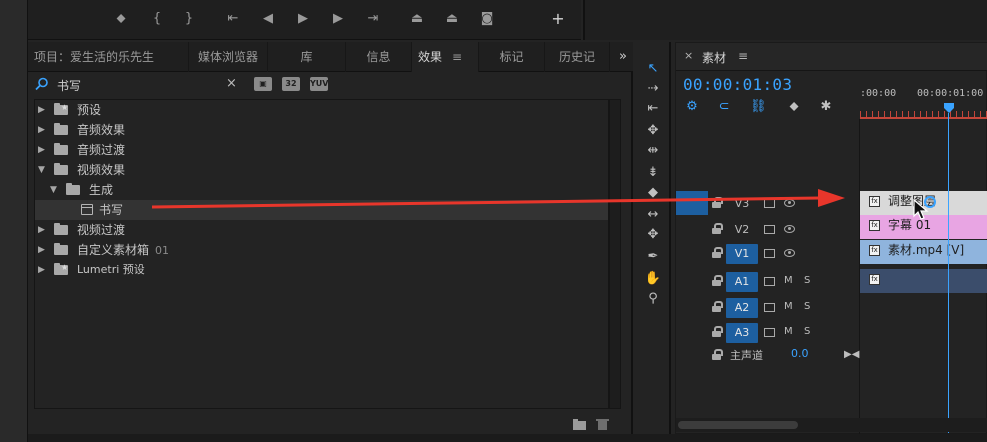 The height and width of the screenshot is (442, 987). What do you see at coordinates (653, 69) in the screenshot?
I see `selection-tool-icon: ↖` at bounding box center [653, 69].